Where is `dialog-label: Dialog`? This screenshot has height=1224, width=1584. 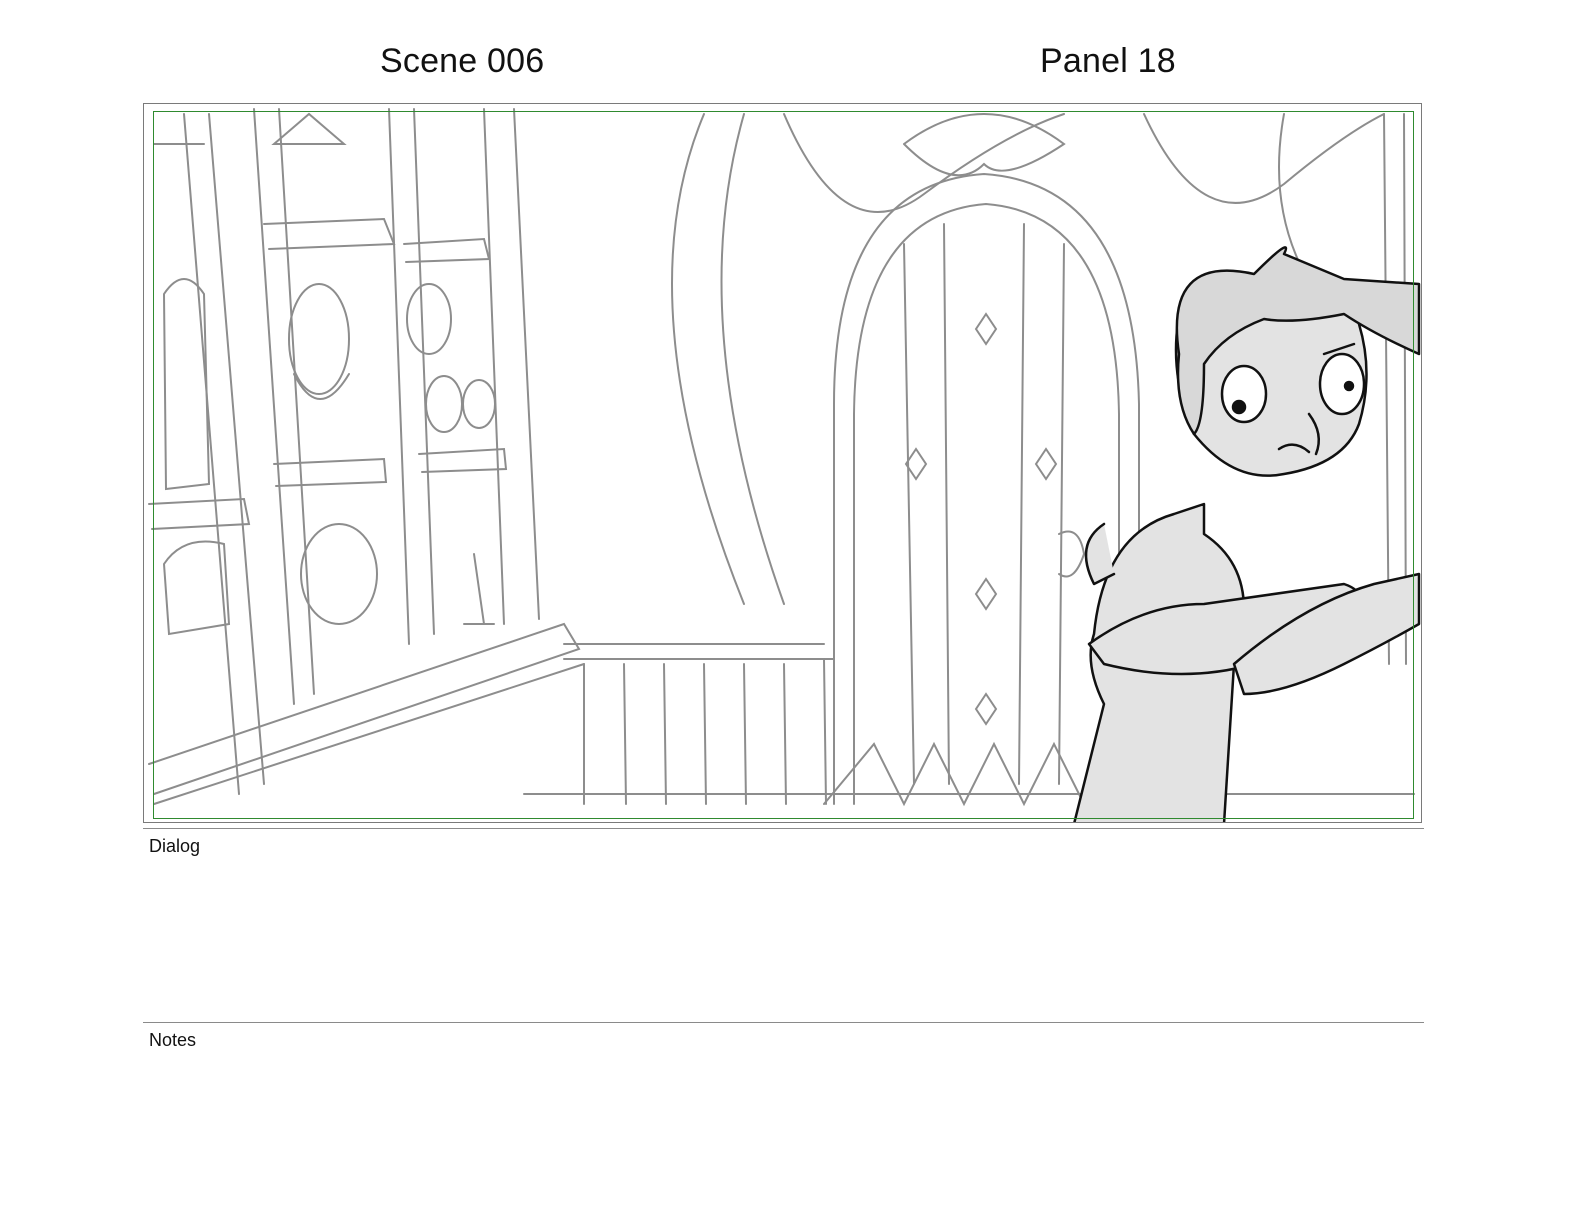 dialog-label: Dialog is located at coordinates (175, 846).